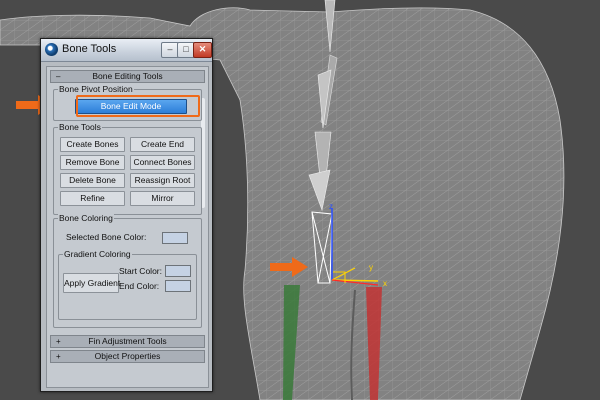 This screenshot has width=600, height=400. Describe the element at coordinates (91, 283) in the screenshot. I see `apply-gradient-button: Apply Gradient` at that location.